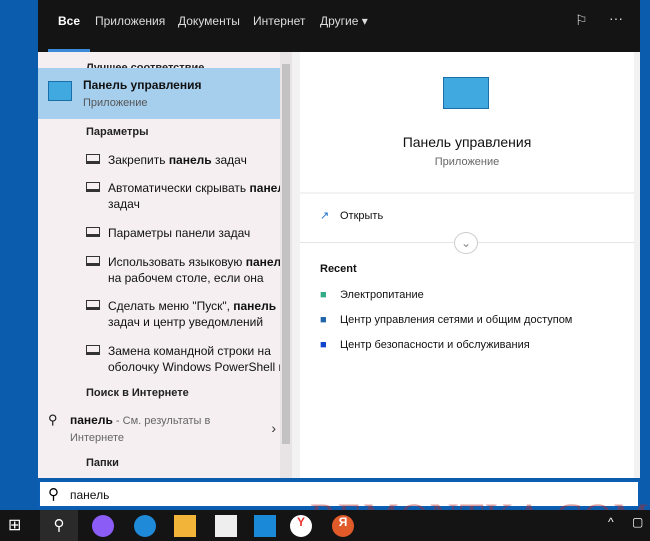  Describe the element at coordinates (142, 85) in the screenshot. I see `best-match-title: Панель управления` at that location.